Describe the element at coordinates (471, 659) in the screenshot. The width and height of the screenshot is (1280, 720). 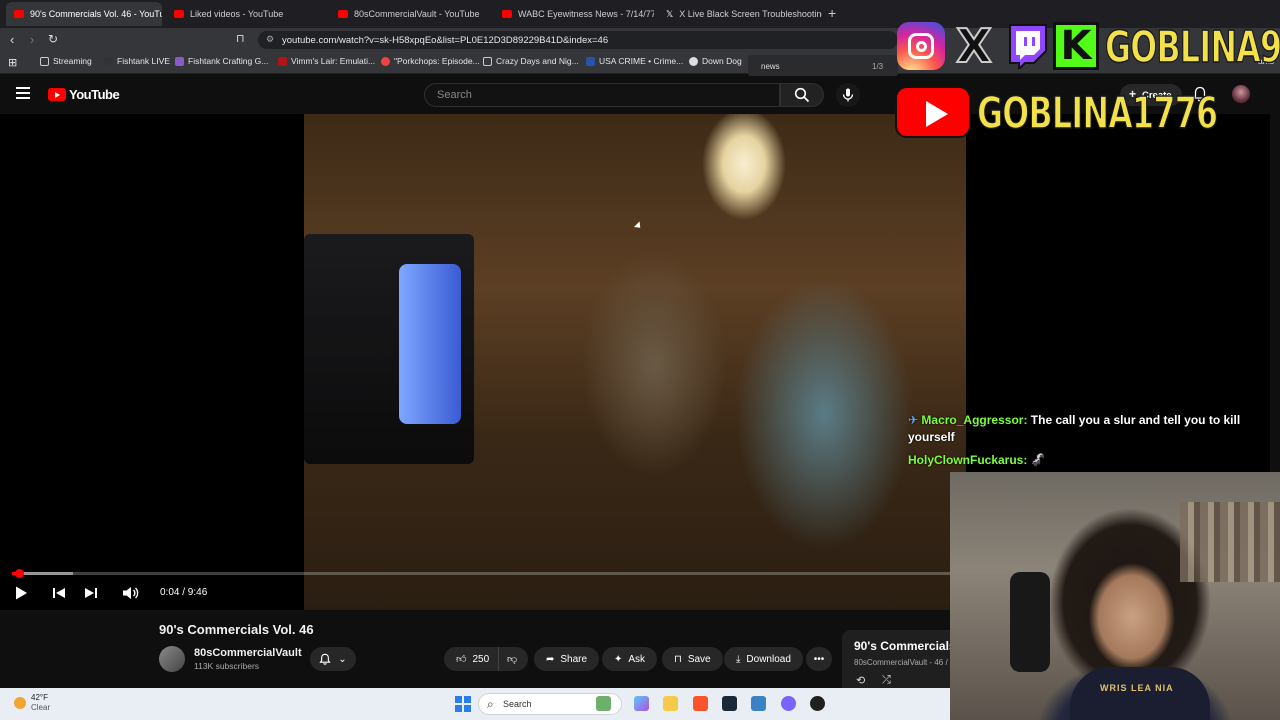
I see `like-button: 👍︎ 250` at that location.